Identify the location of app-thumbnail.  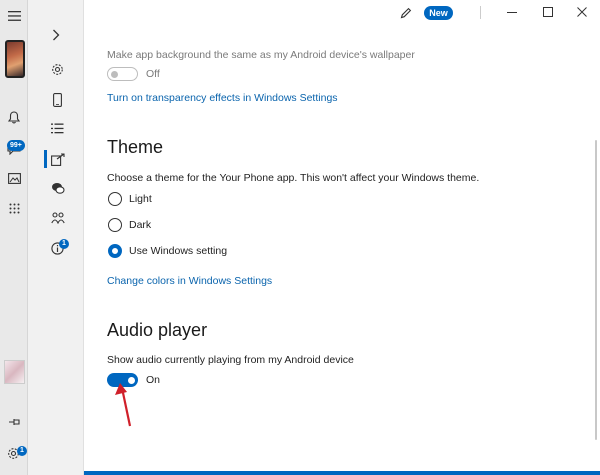
(14, 372).